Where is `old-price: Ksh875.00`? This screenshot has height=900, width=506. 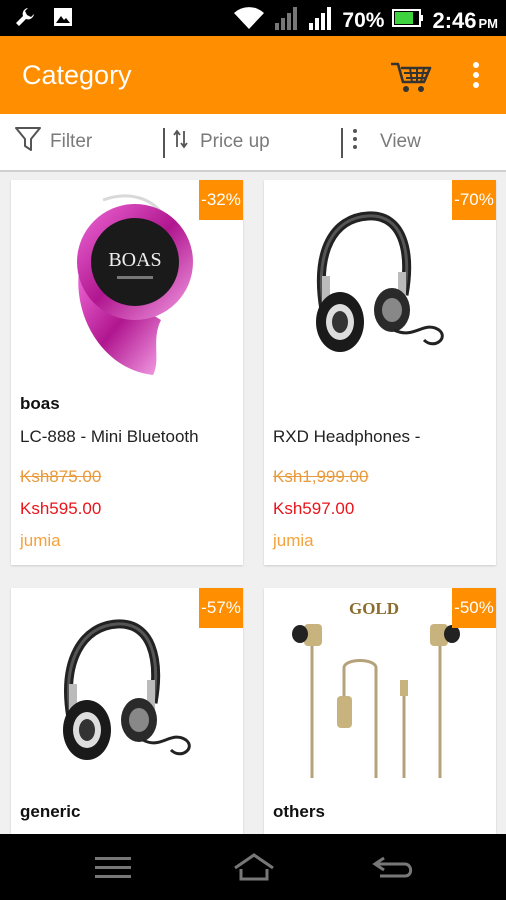
old-price: Ksh875.00 is located at coordinates (61, 476).